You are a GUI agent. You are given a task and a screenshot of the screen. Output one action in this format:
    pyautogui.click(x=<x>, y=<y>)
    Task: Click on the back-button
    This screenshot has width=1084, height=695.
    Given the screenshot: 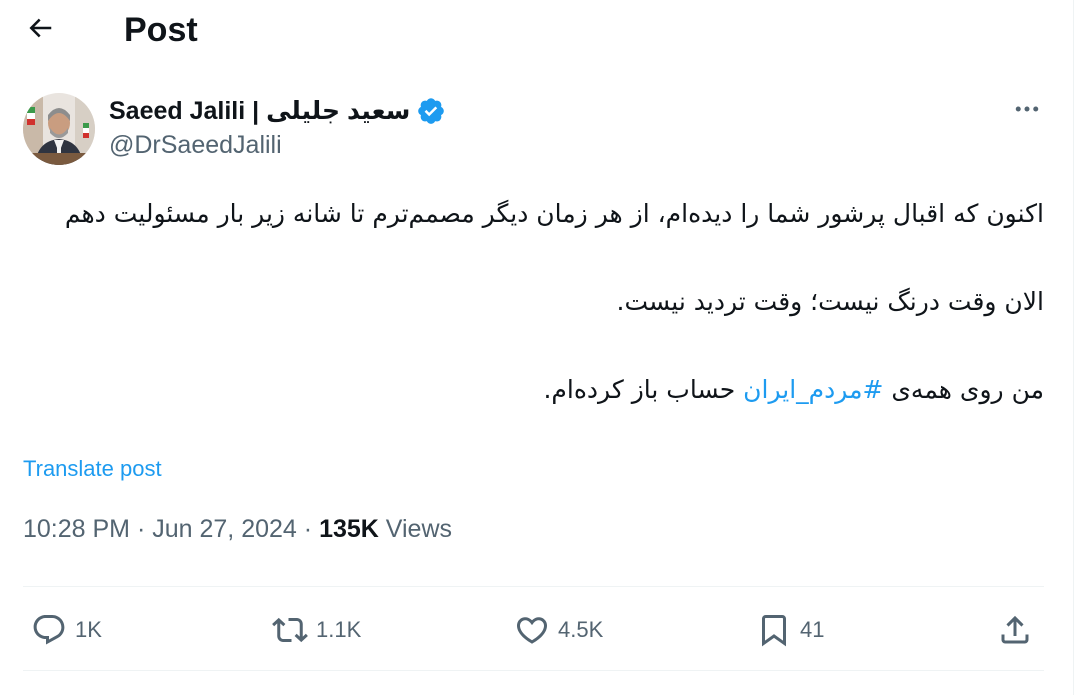 What is the action you would take?
    pyautogui.click(x=40, y=30)
    